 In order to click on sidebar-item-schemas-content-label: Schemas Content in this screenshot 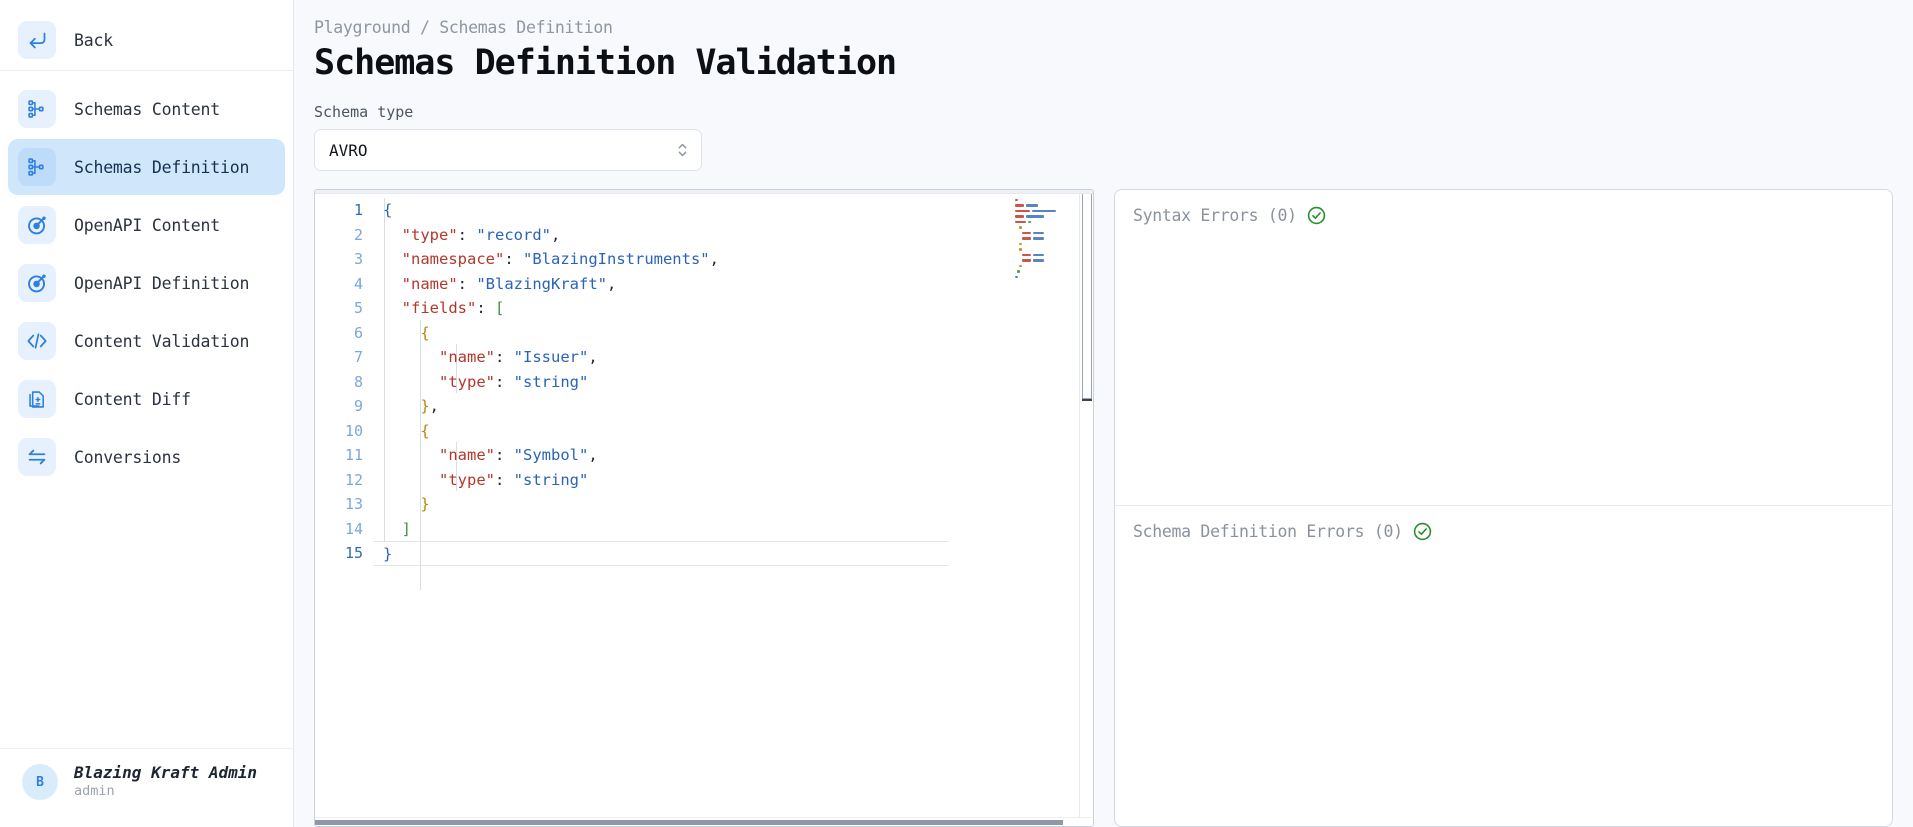, I will do `click(147, 109)`.